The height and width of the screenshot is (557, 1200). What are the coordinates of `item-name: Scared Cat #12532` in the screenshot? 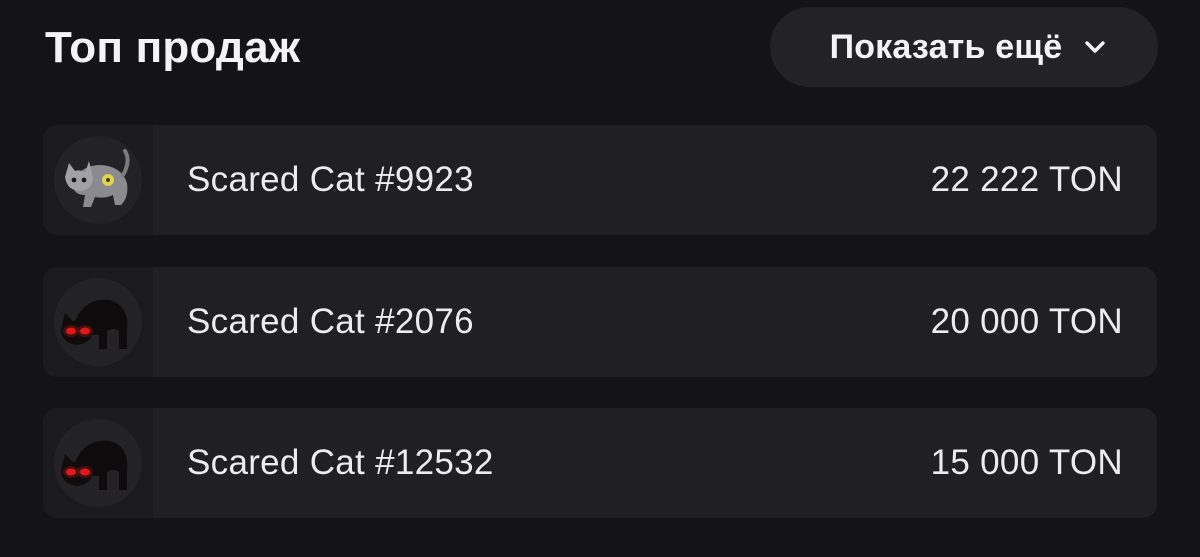 It's located at (340, 462).